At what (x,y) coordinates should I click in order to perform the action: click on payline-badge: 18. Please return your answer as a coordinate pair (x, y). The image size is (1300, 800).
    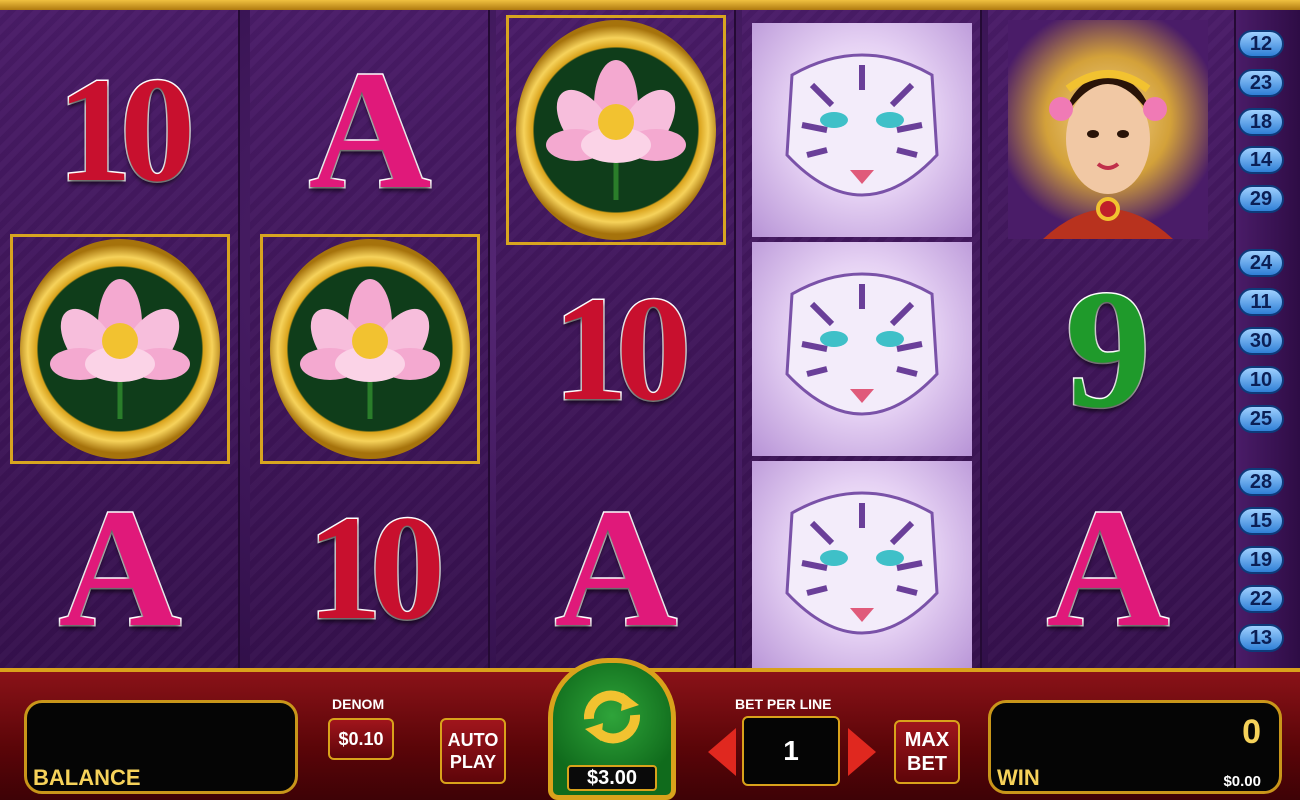
    Looking at the image, I should click on (1261, 122).